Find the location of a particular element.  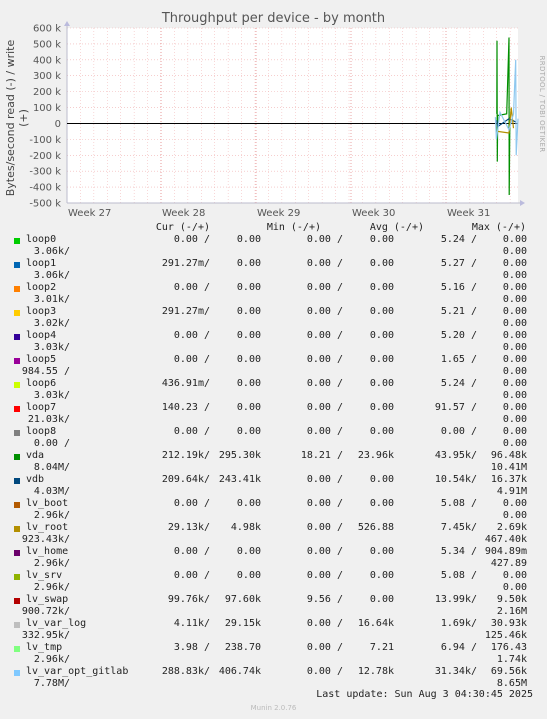

y-tick-label: -300 k is located at coordinates (45, 172).